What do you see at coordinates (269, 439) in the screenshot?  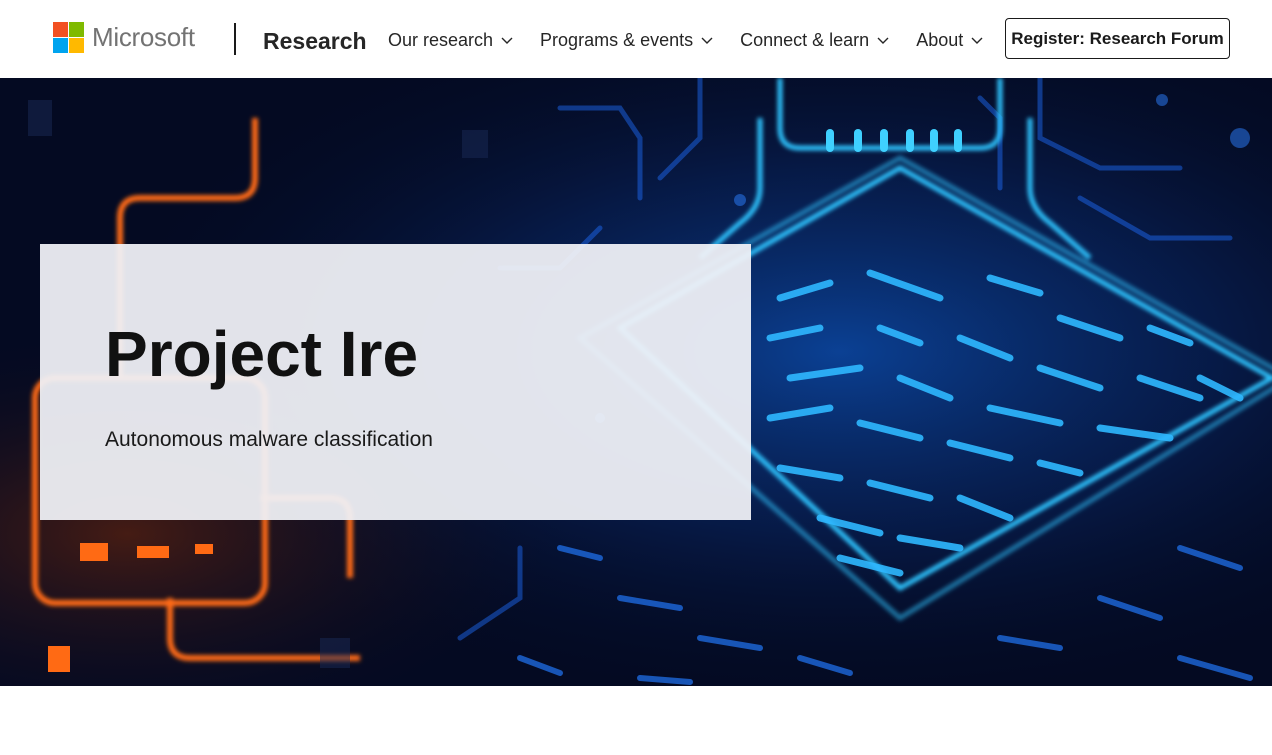 I see `page-subtitle: Autonomous malware classification` at bounding box center [269, 439].